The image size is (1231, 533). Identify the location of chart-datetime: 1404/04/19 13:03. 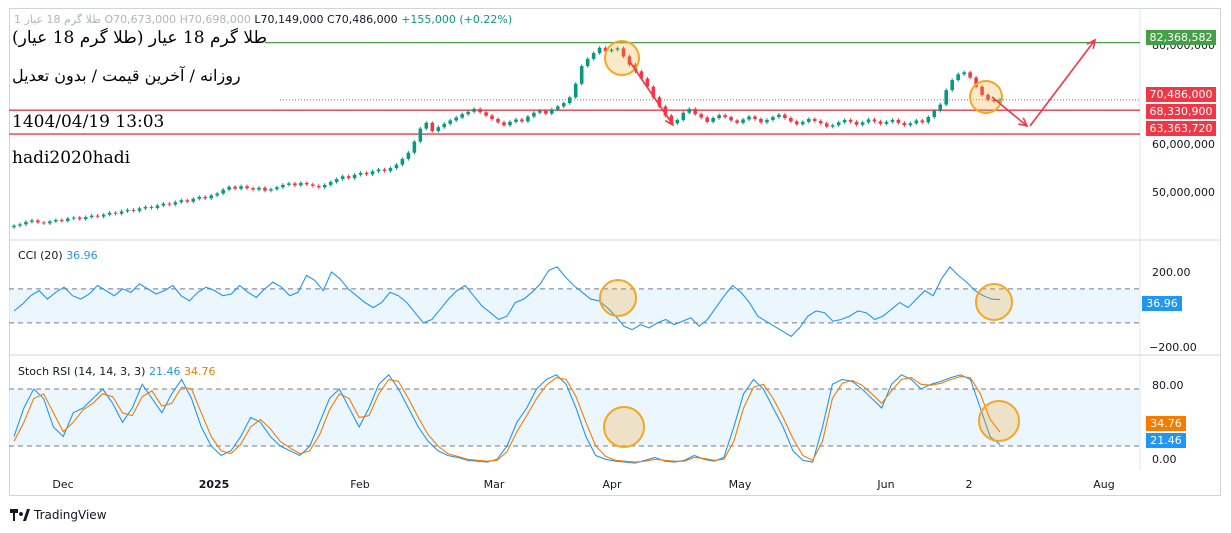
(88, 122).